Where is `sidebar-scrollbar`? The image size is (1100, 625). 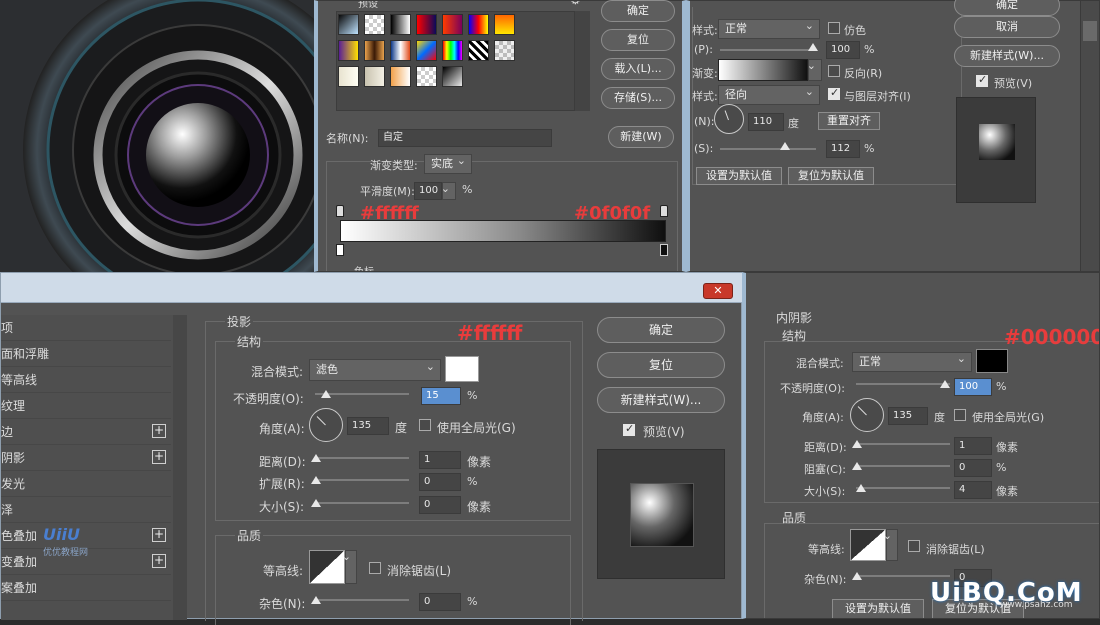
sidebar-scrollbar is located at coordinates (180, 467).